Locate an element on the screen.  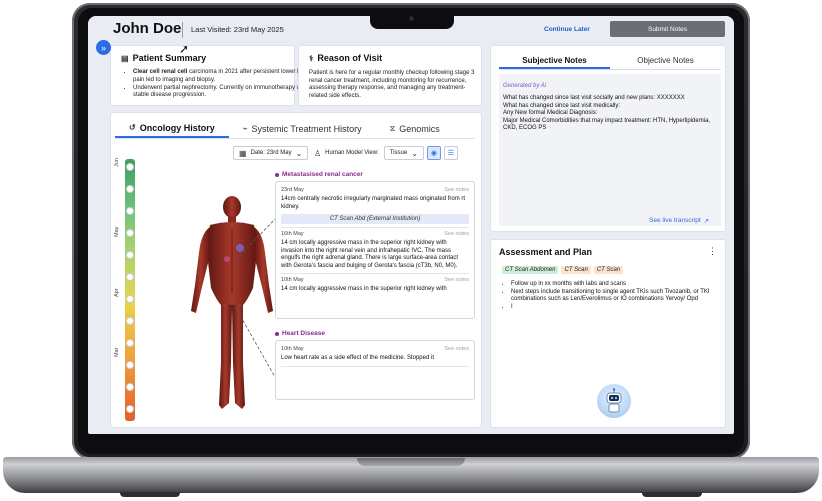
date-filter-select: ▦ Date: 23rd May ⌄ is located at coordinates (271, 153).